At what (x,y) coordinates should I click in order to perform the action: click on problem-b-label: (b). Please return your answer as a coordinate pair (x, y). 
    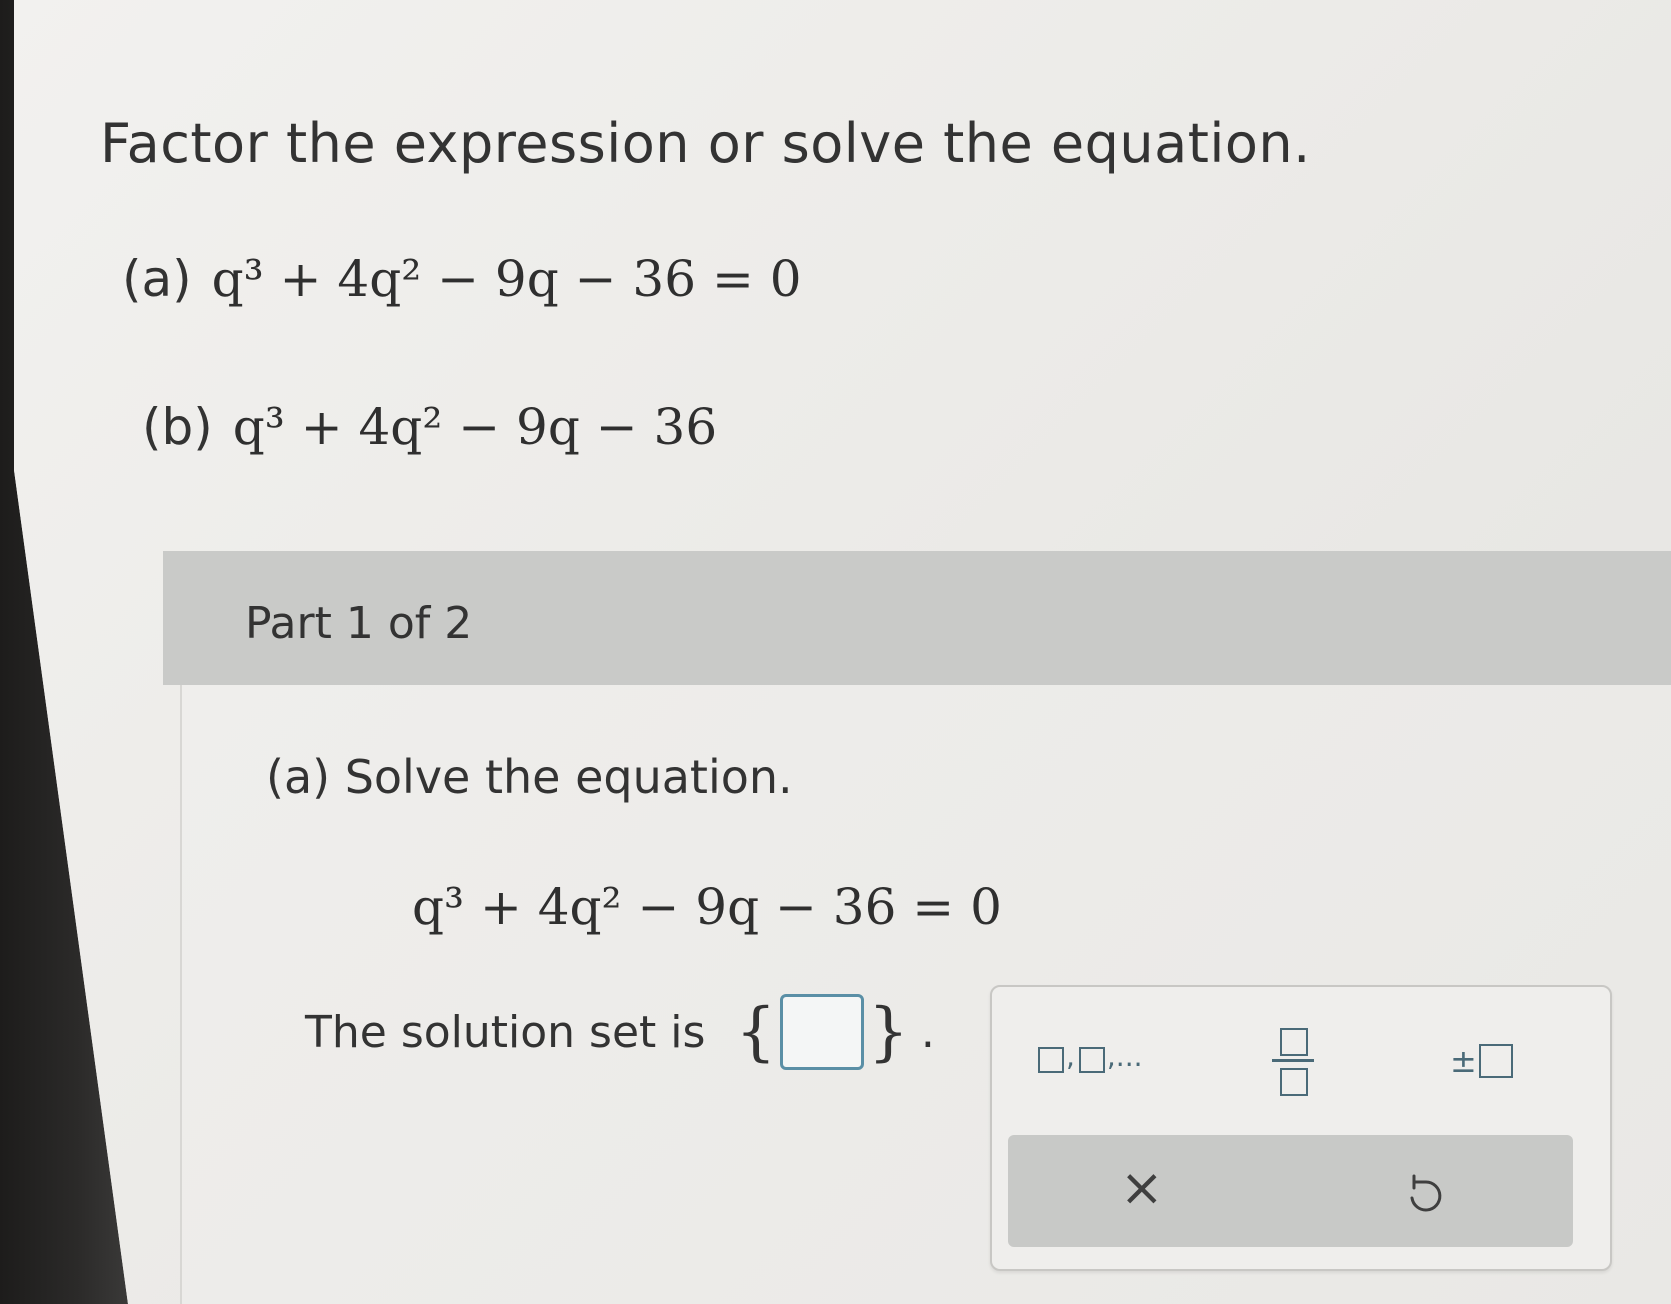
    Looking at the image, I should click on (177, 427).